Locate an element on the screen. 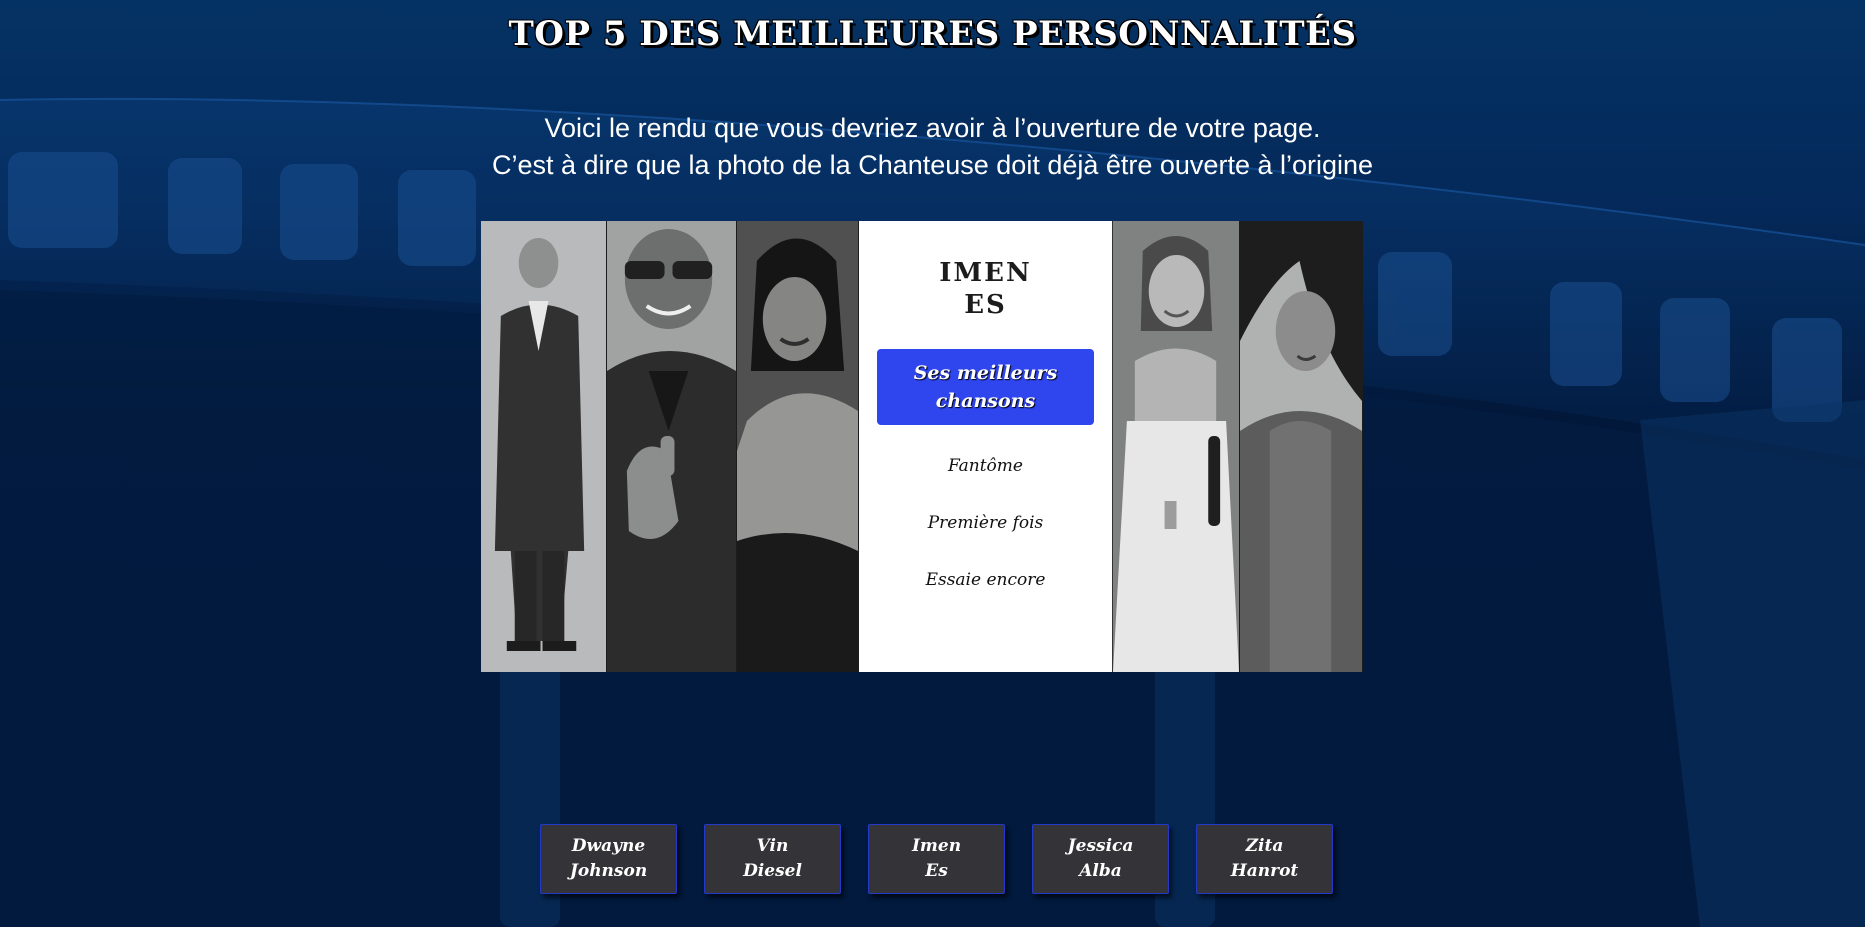 This screenshot has height=927, width=1865. dwayne-johnson-photo is located at coordinates (543, 446).